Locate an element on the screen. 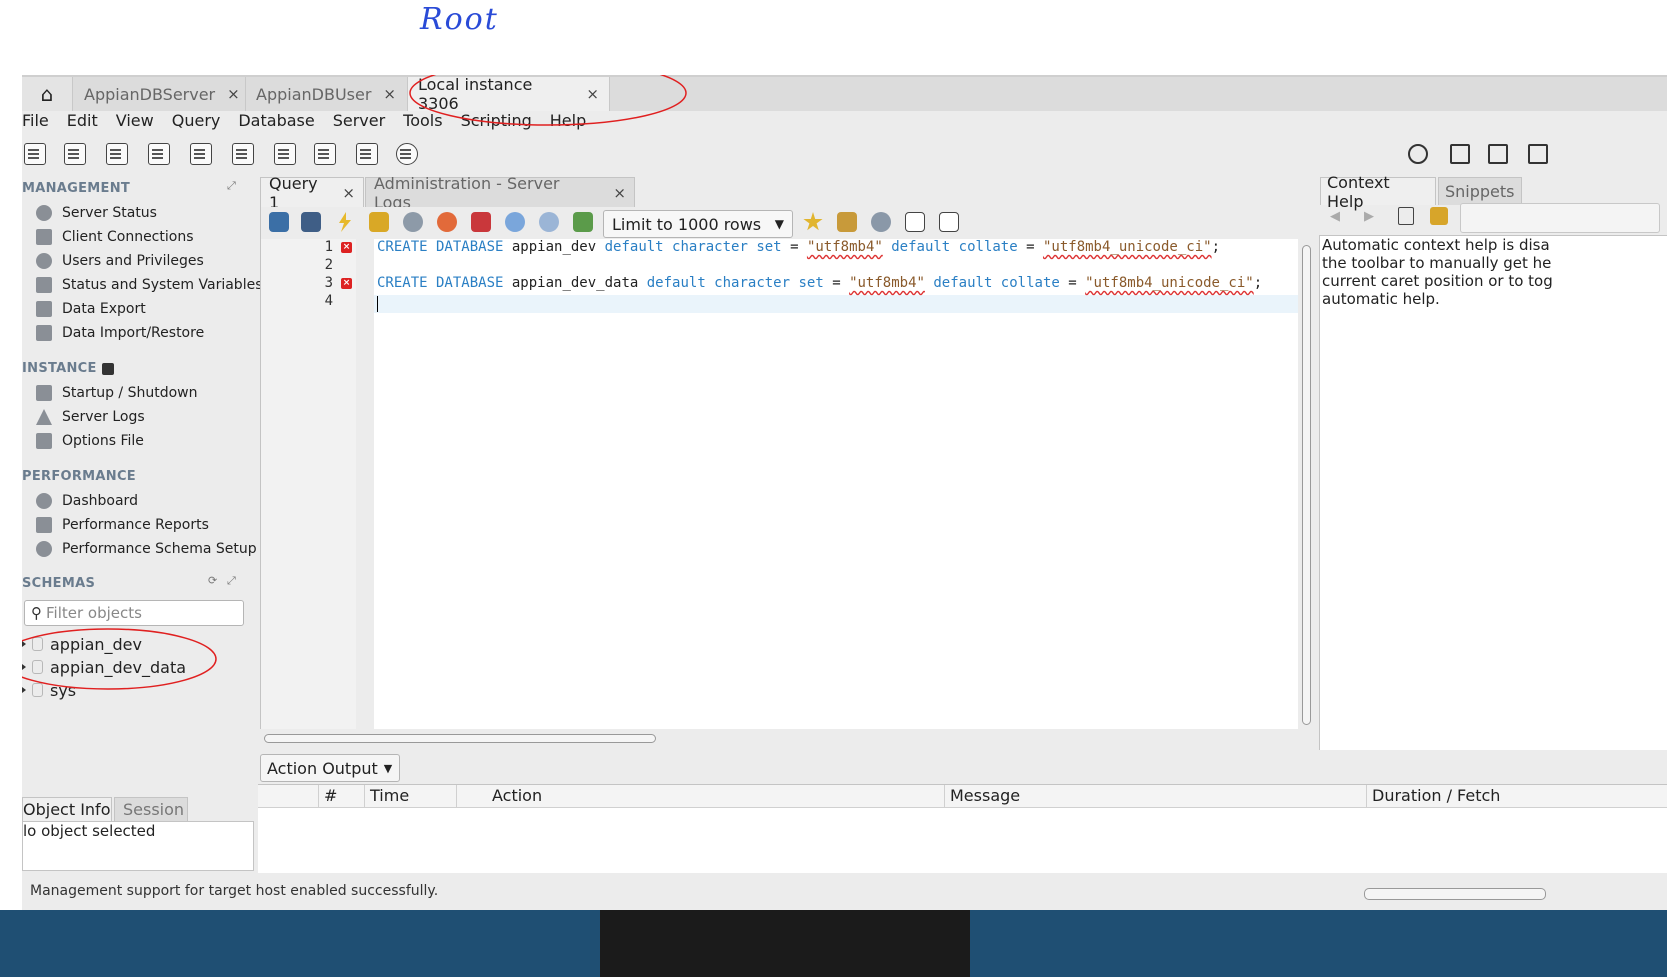  line-number: 4 is located at coordinates (328, 301).